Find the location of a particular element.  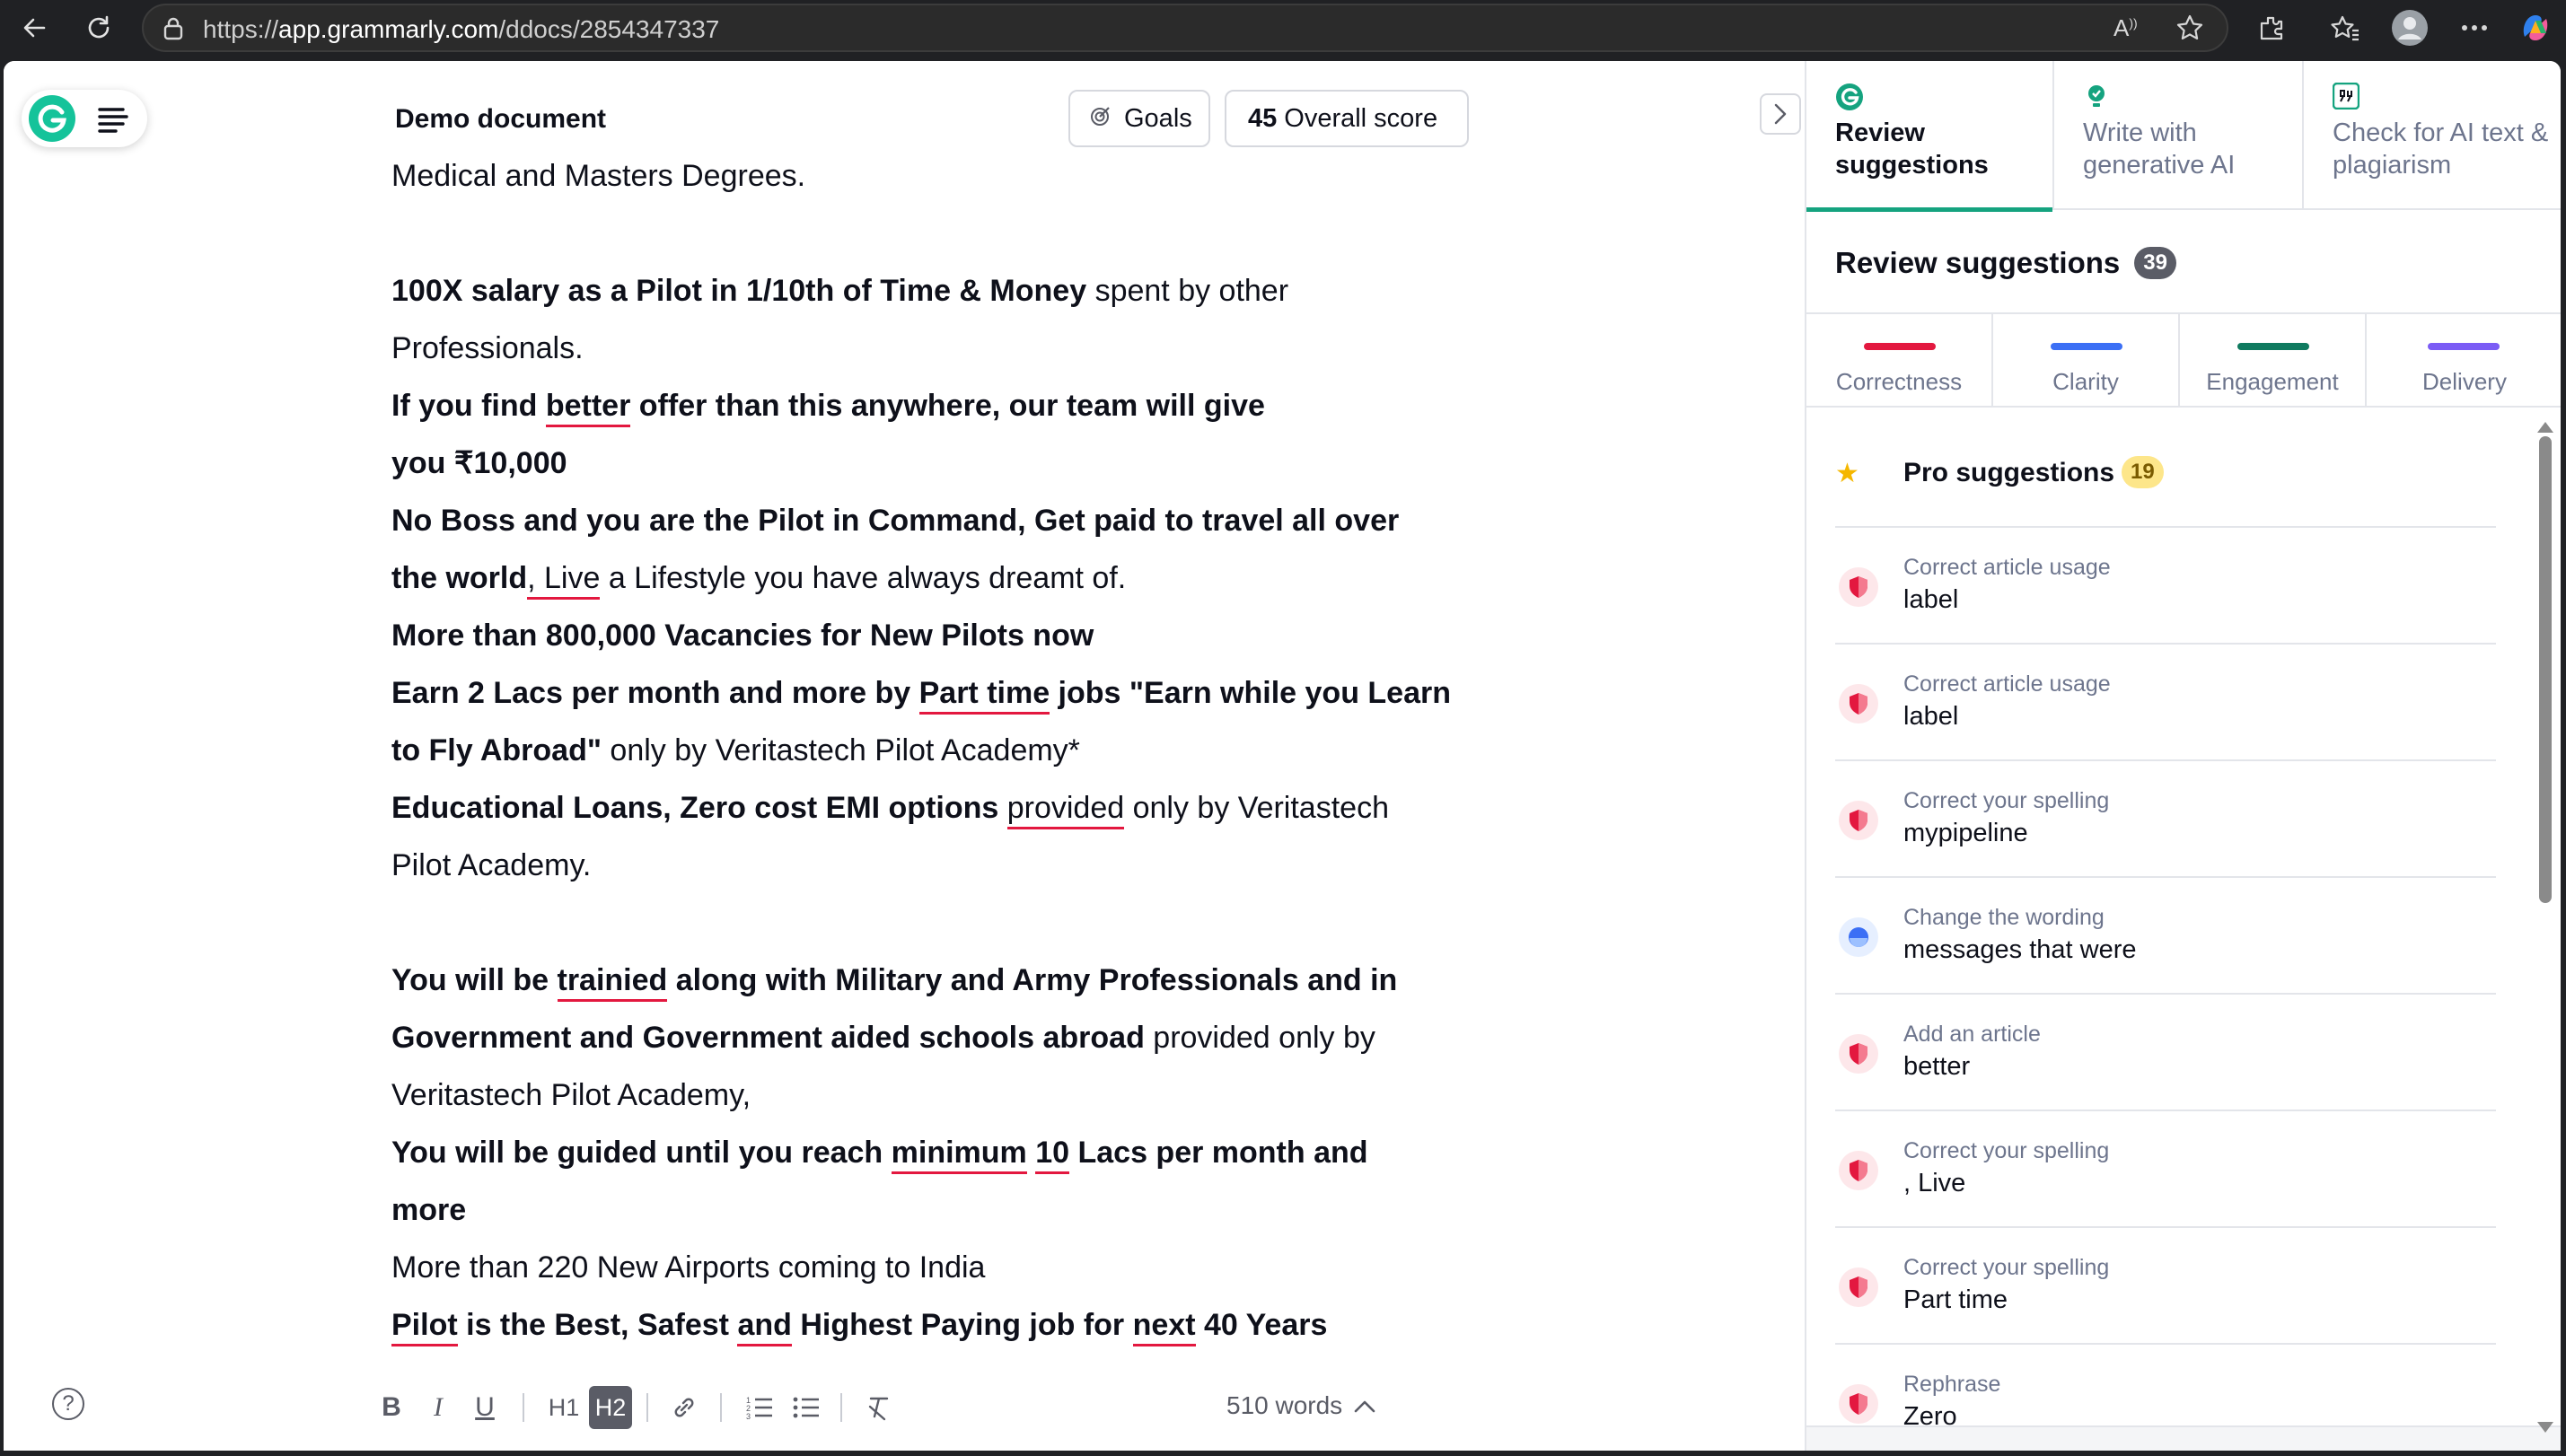

flagged-word: , Live is located at coordinates (564, 581).